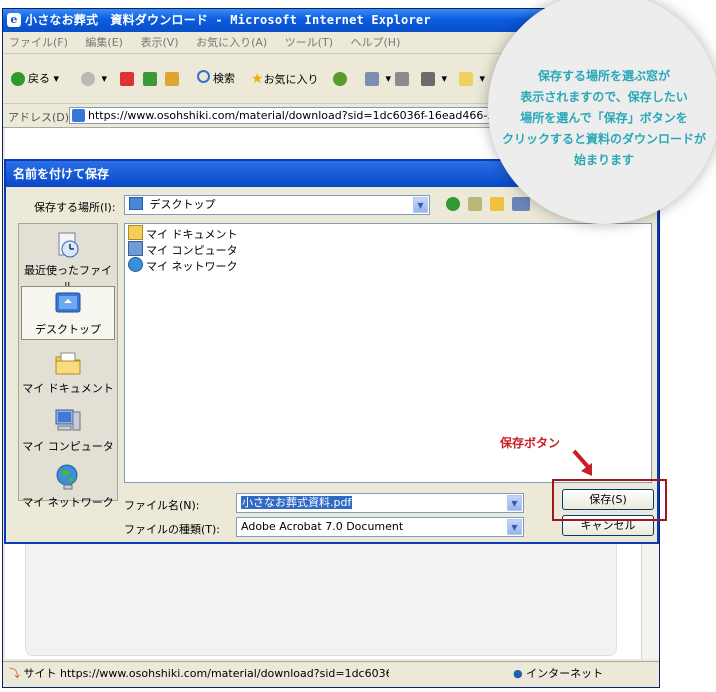 This screenshot has height=692, width=716. Describe the element at coordinates (582, 462) in the screenshot. I see `arrow-down-icon` at that location.